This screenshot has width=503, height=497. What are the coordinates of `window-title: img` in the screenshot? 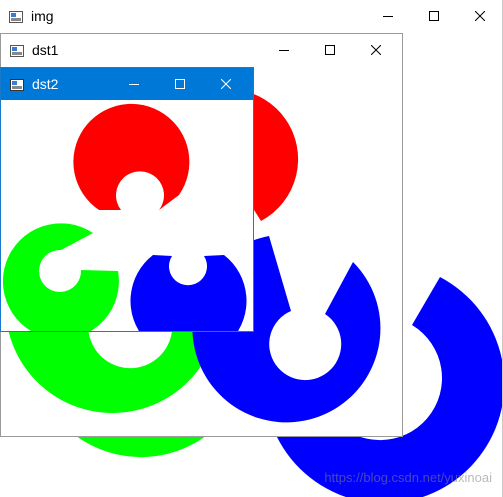 It's located at (42, 16).